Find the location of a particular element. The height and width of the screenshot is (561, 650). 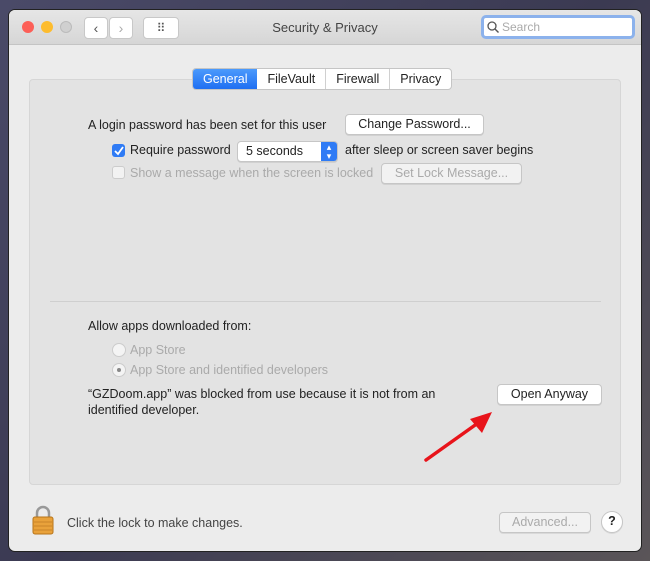

allow-apps-label: Allow apps downloaded from: is located at coordinates (170, 326).